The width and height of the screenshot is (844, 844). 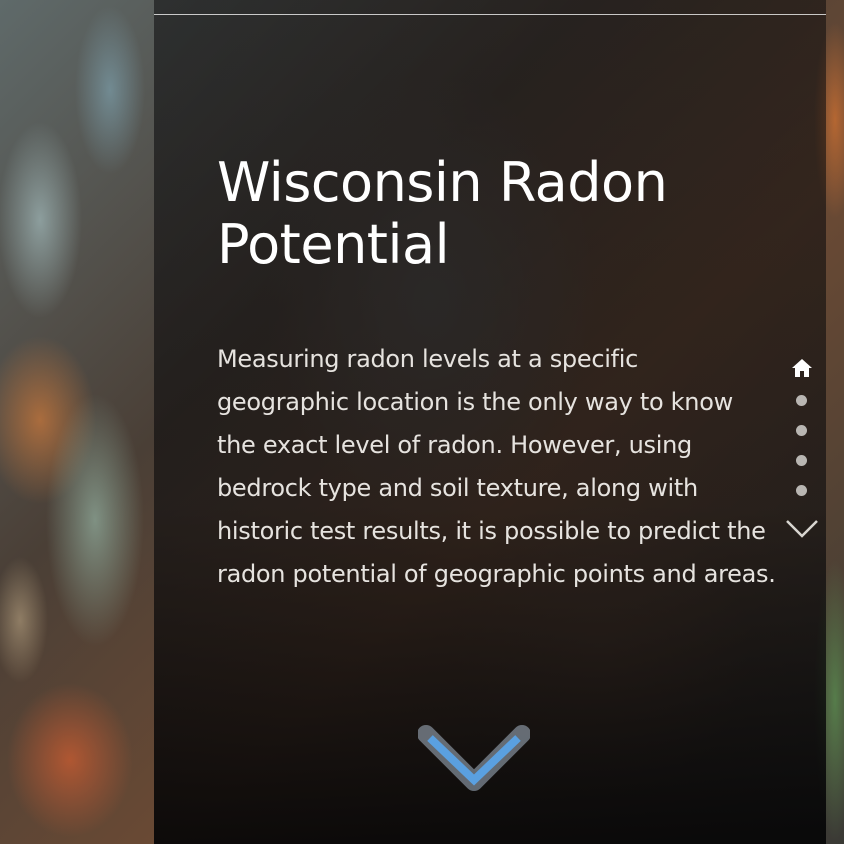 What do you see at coordinates (802, 453) in the screenshot?
I see `section-nav` at bounding box center [802, 453].